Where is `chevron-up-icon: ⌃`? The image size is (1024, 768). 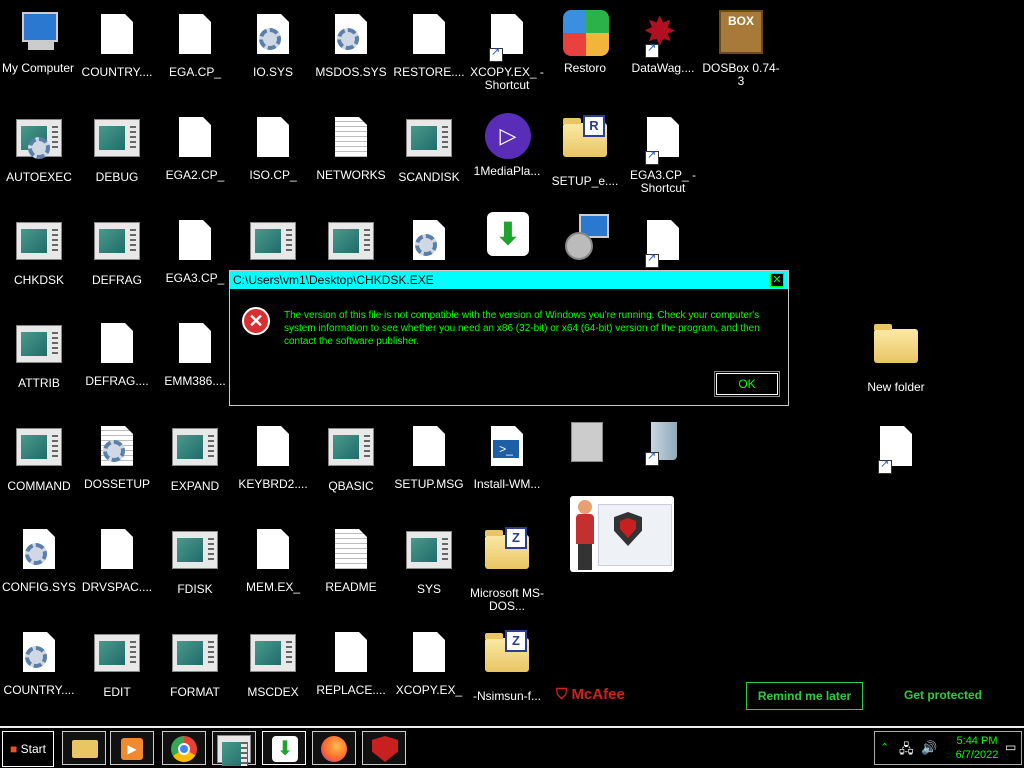
chevron-up-icon: ⌃ is located at coordinates (884, 747).